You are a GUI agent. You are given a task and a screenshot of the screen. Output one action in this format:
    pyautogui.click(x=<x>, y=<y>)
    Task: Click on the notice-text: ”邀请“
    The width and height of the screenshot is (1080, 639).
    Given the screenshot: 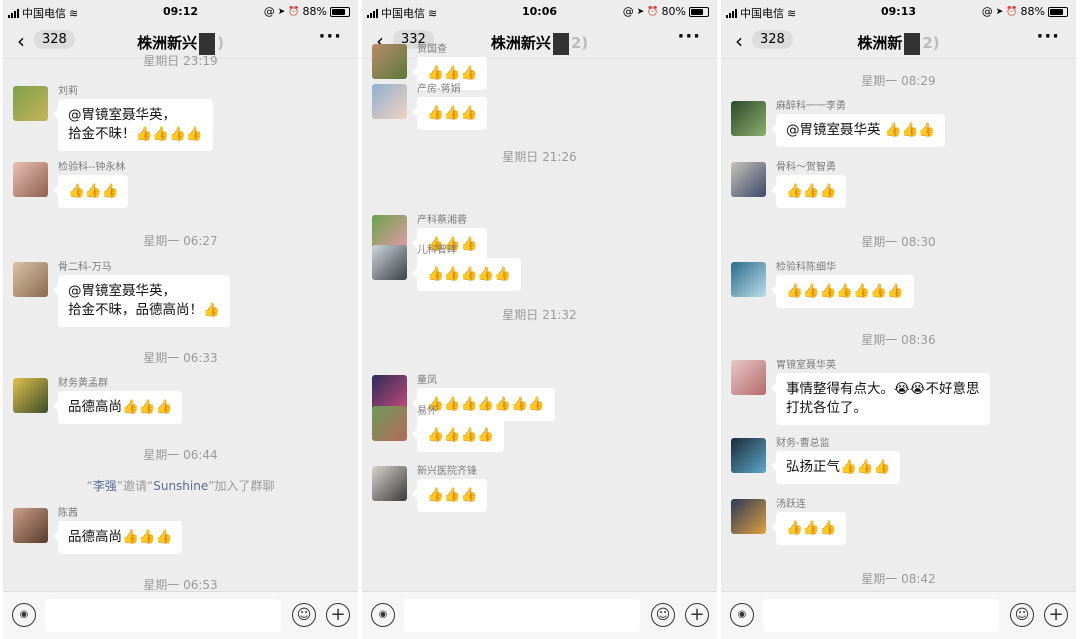 What is the action you would take?
    pyautogui.click(x=135, y=486)
    